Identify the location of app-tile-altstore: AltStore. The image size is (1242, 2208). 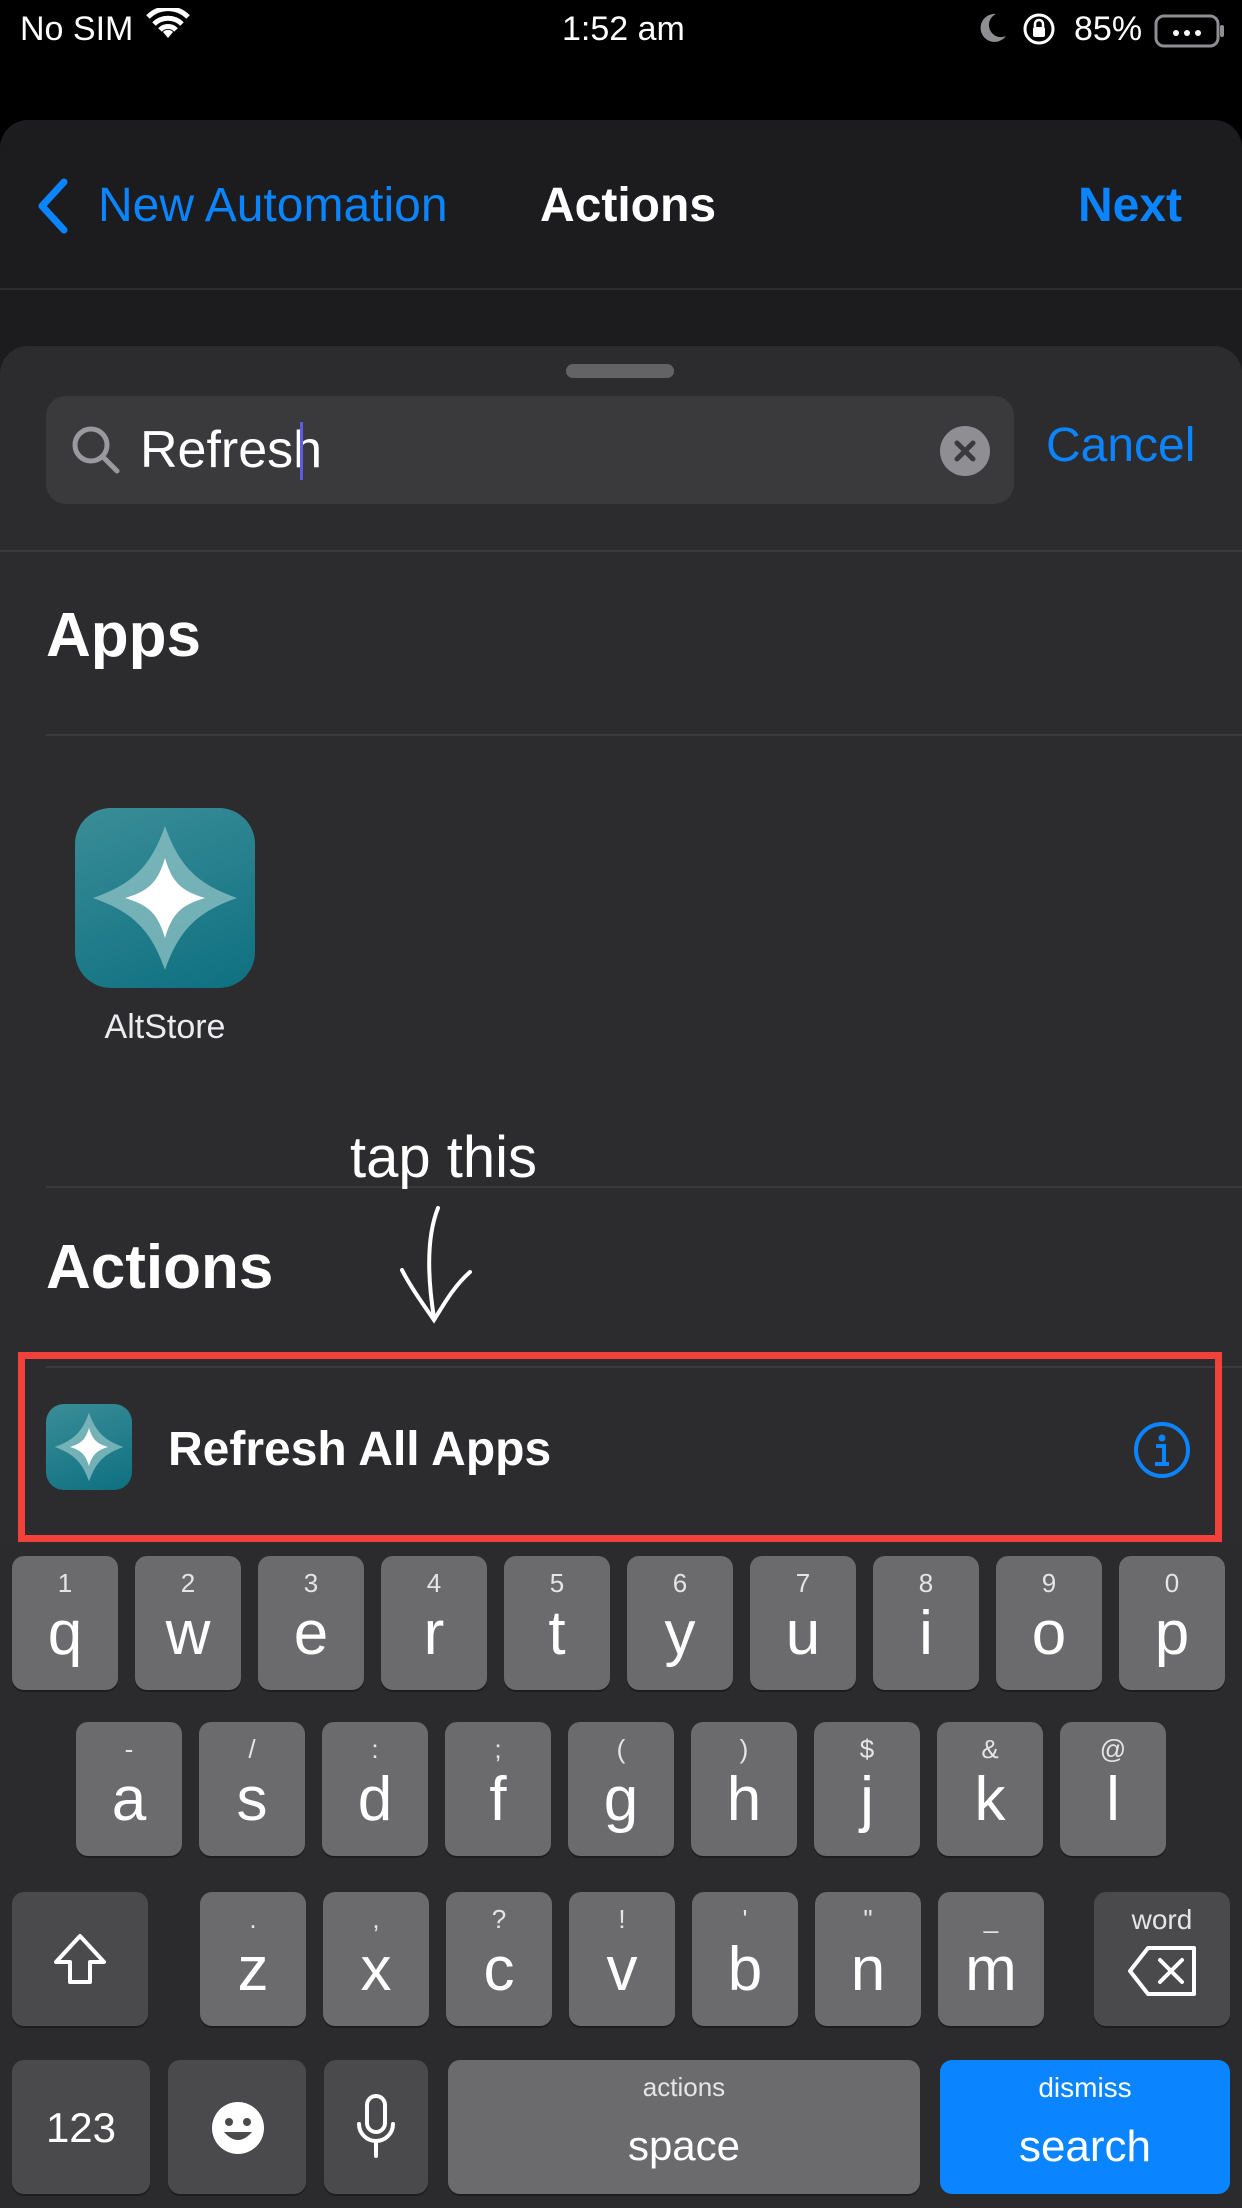
(165, 943).